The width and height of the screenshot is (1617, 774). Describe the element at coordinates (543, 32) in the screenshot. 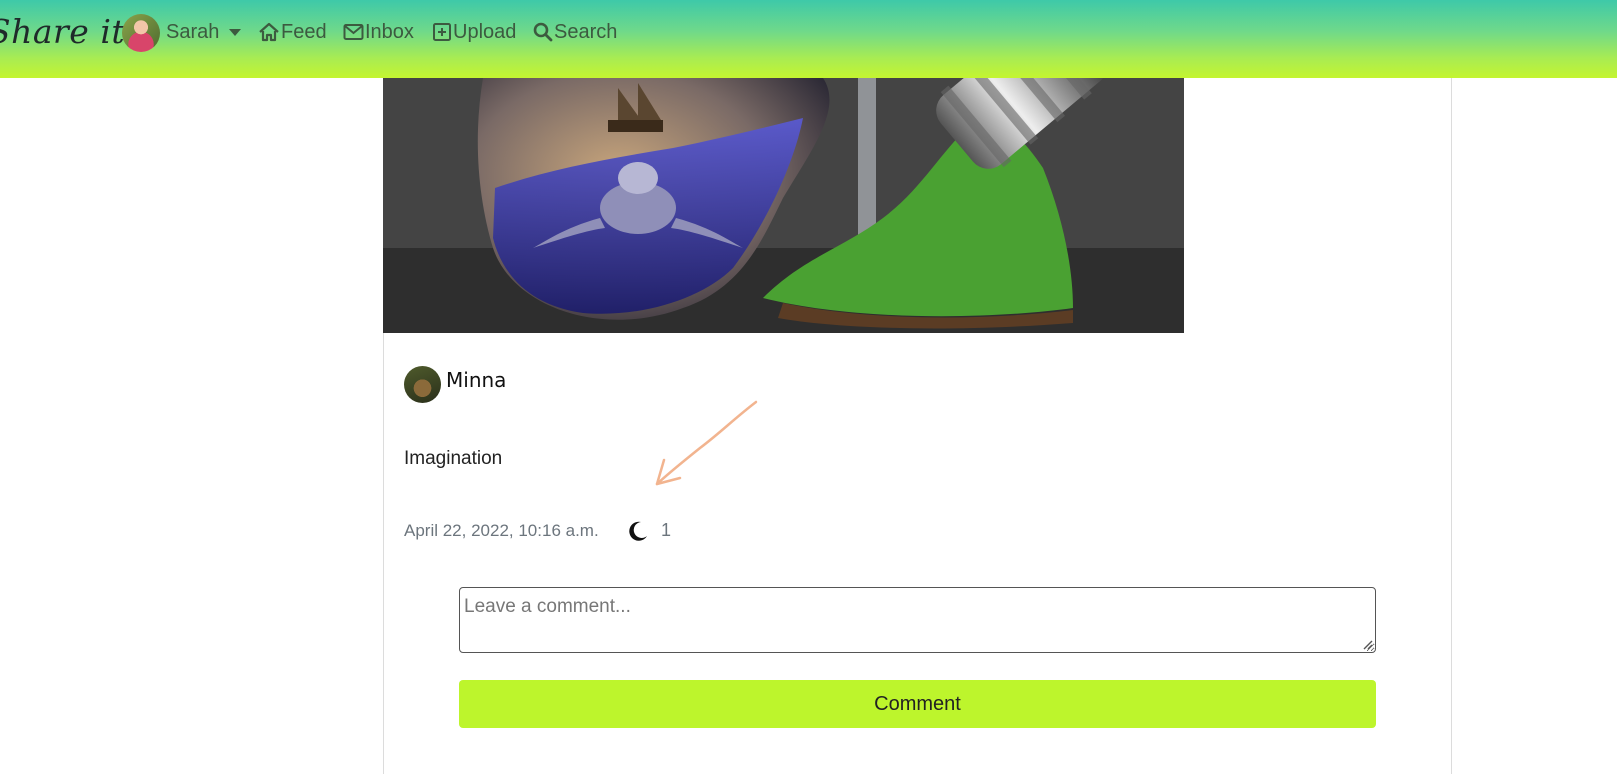

I see `search-icon` at that location.